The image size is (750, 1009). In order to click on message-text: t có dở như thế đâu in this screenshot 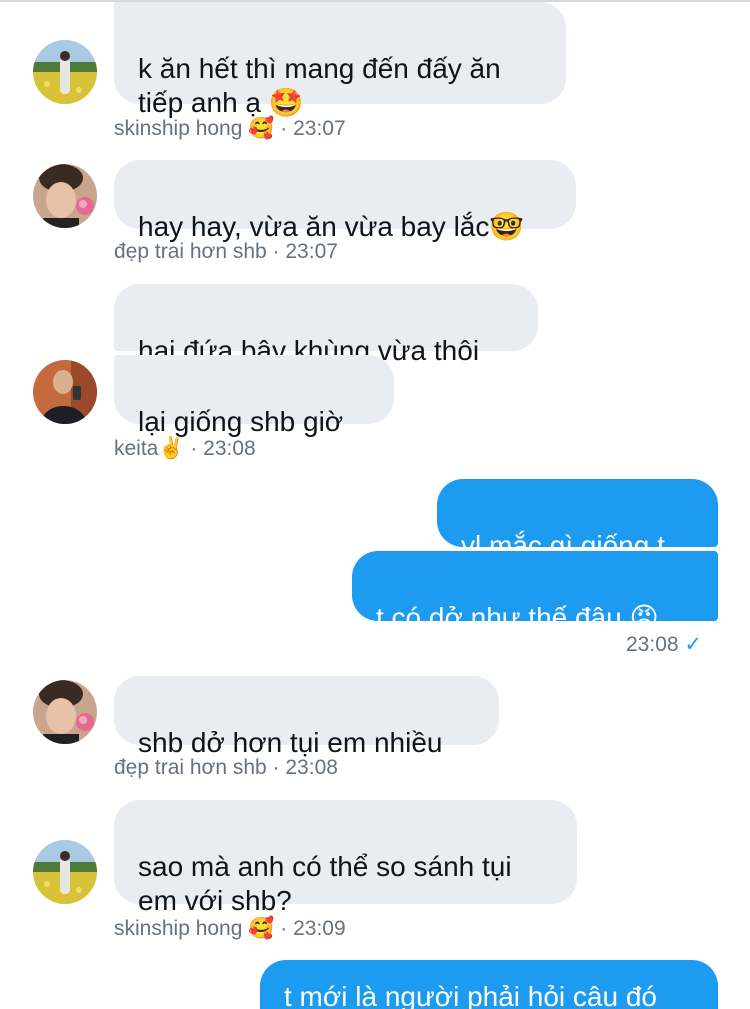, I will do `click(499, 617)`.